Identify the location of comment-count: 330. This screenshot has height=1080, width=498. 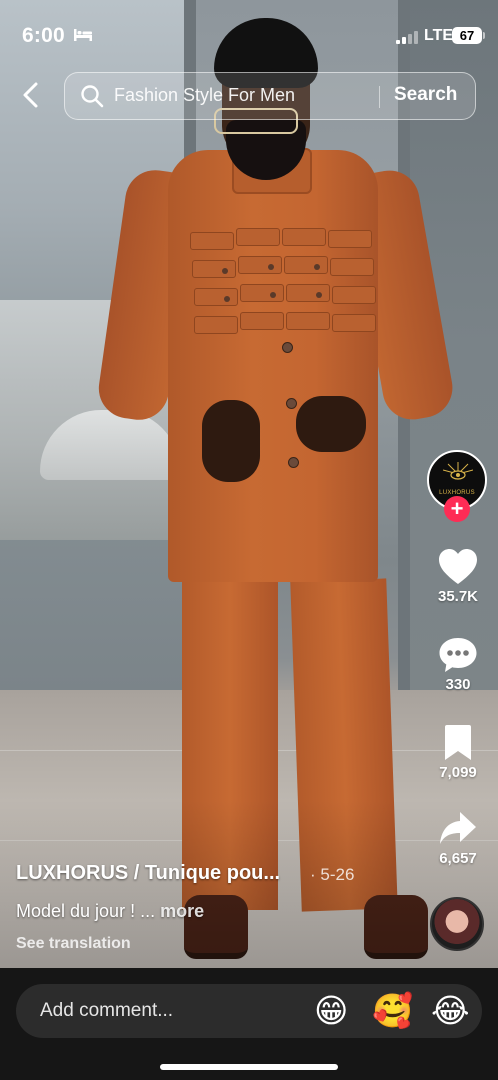
(458, 684).